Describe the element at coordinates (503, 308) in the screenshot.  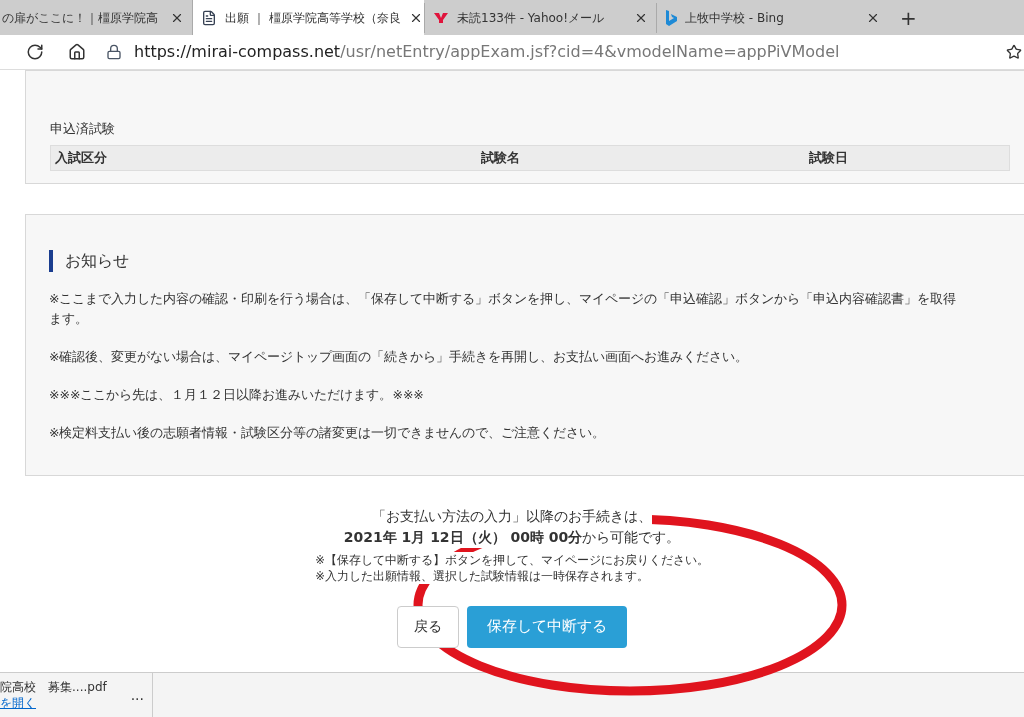
I see `notice-paragraph: ※ここまで入力した内容の確認・印刷を行う場合は、「保存して中断する」ボタンを押し、マイページの「申込確認」ボタンから「申込内容確認書」を取得 ます。` at that location.